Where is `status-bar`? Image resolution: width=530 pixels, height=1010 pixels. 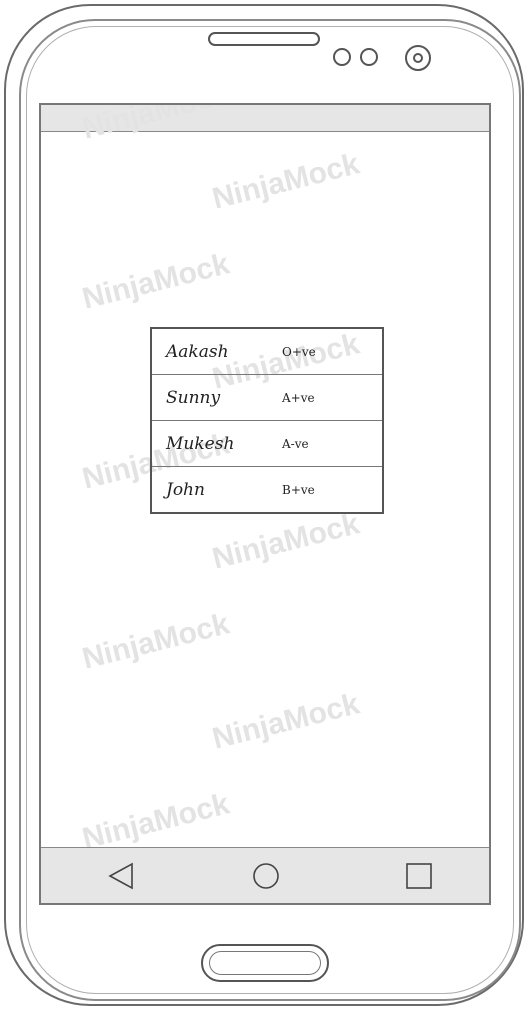
status-bar is located at coordinates (265, 118).